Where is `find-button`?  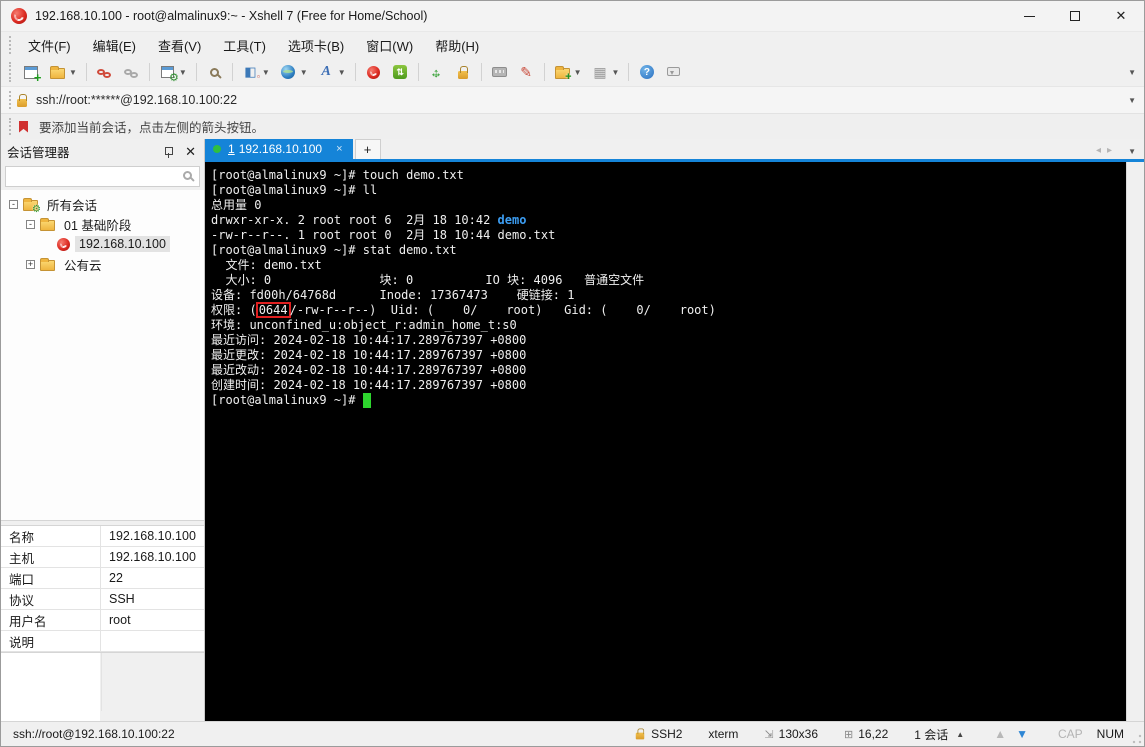
find-button is located at coordinates (214, 72).